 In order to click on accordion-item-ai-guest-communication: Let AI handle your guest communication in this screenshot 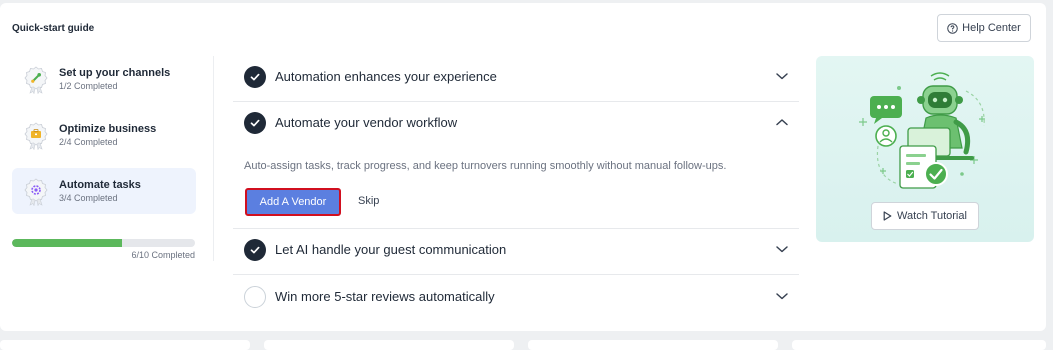, I will do `click(516, 250)`.